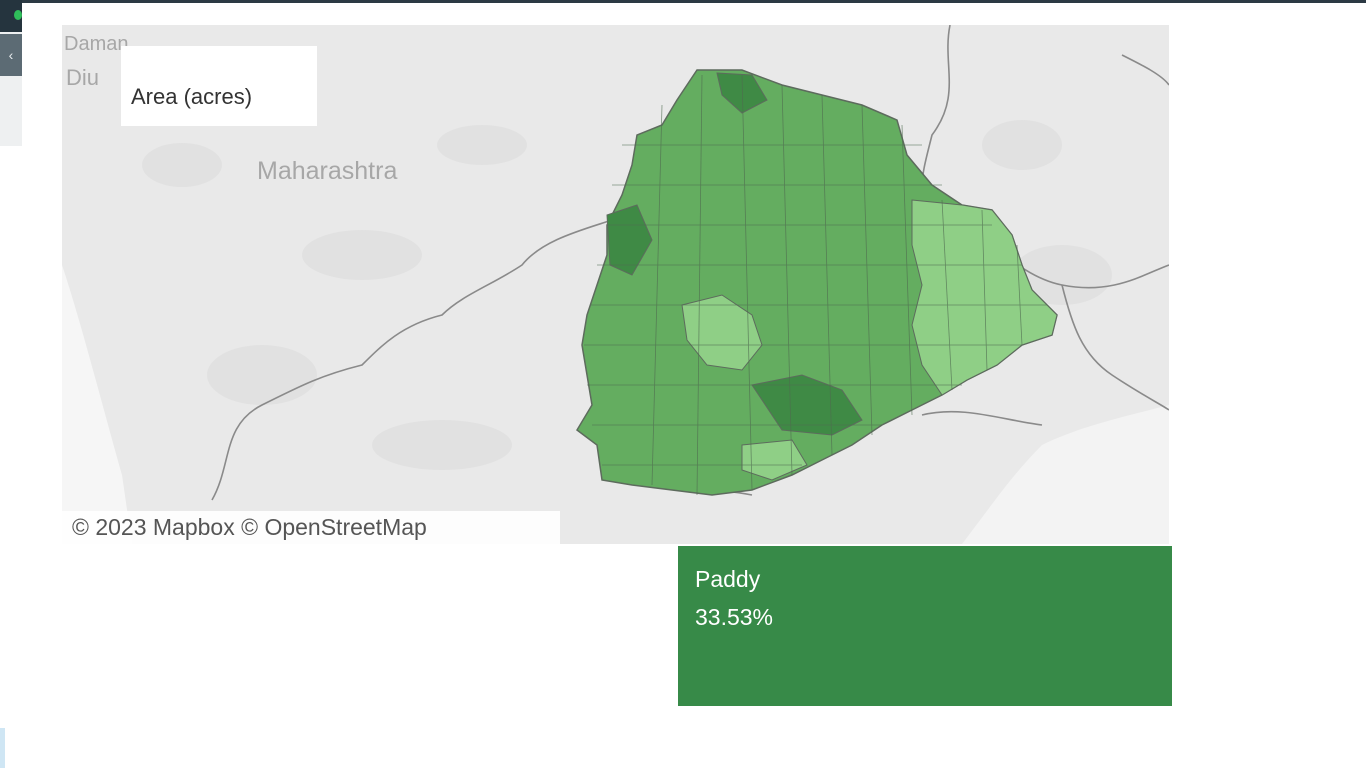  Describe the element at coordinates (1065, 474) in the screenshot. I see `sea-east` at that location.